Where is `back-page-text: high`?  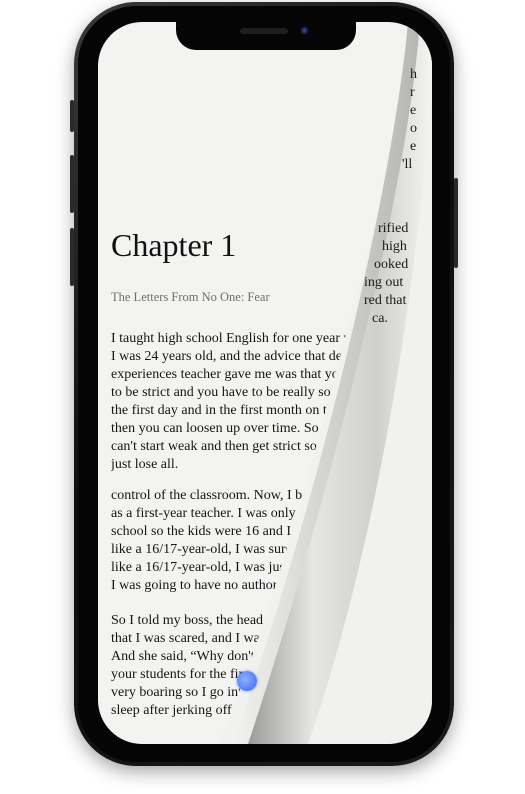
back-page-text: high is located at coordinates (394, 246).